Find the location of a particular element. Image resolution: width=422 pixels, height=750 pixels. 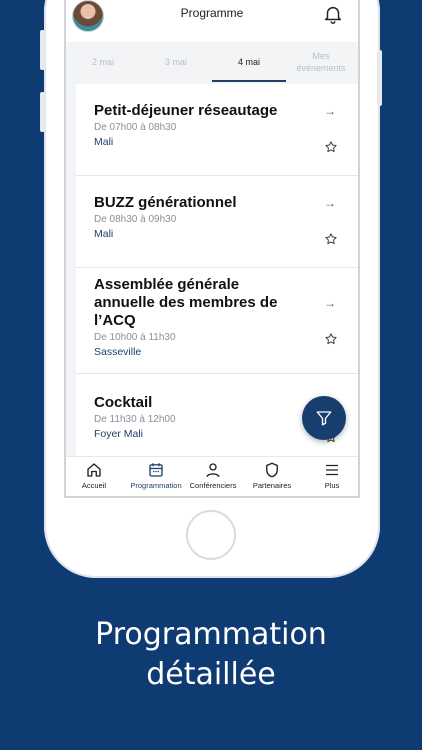

tab-4-mai: 4 mai is located at coordinates (249, 62).